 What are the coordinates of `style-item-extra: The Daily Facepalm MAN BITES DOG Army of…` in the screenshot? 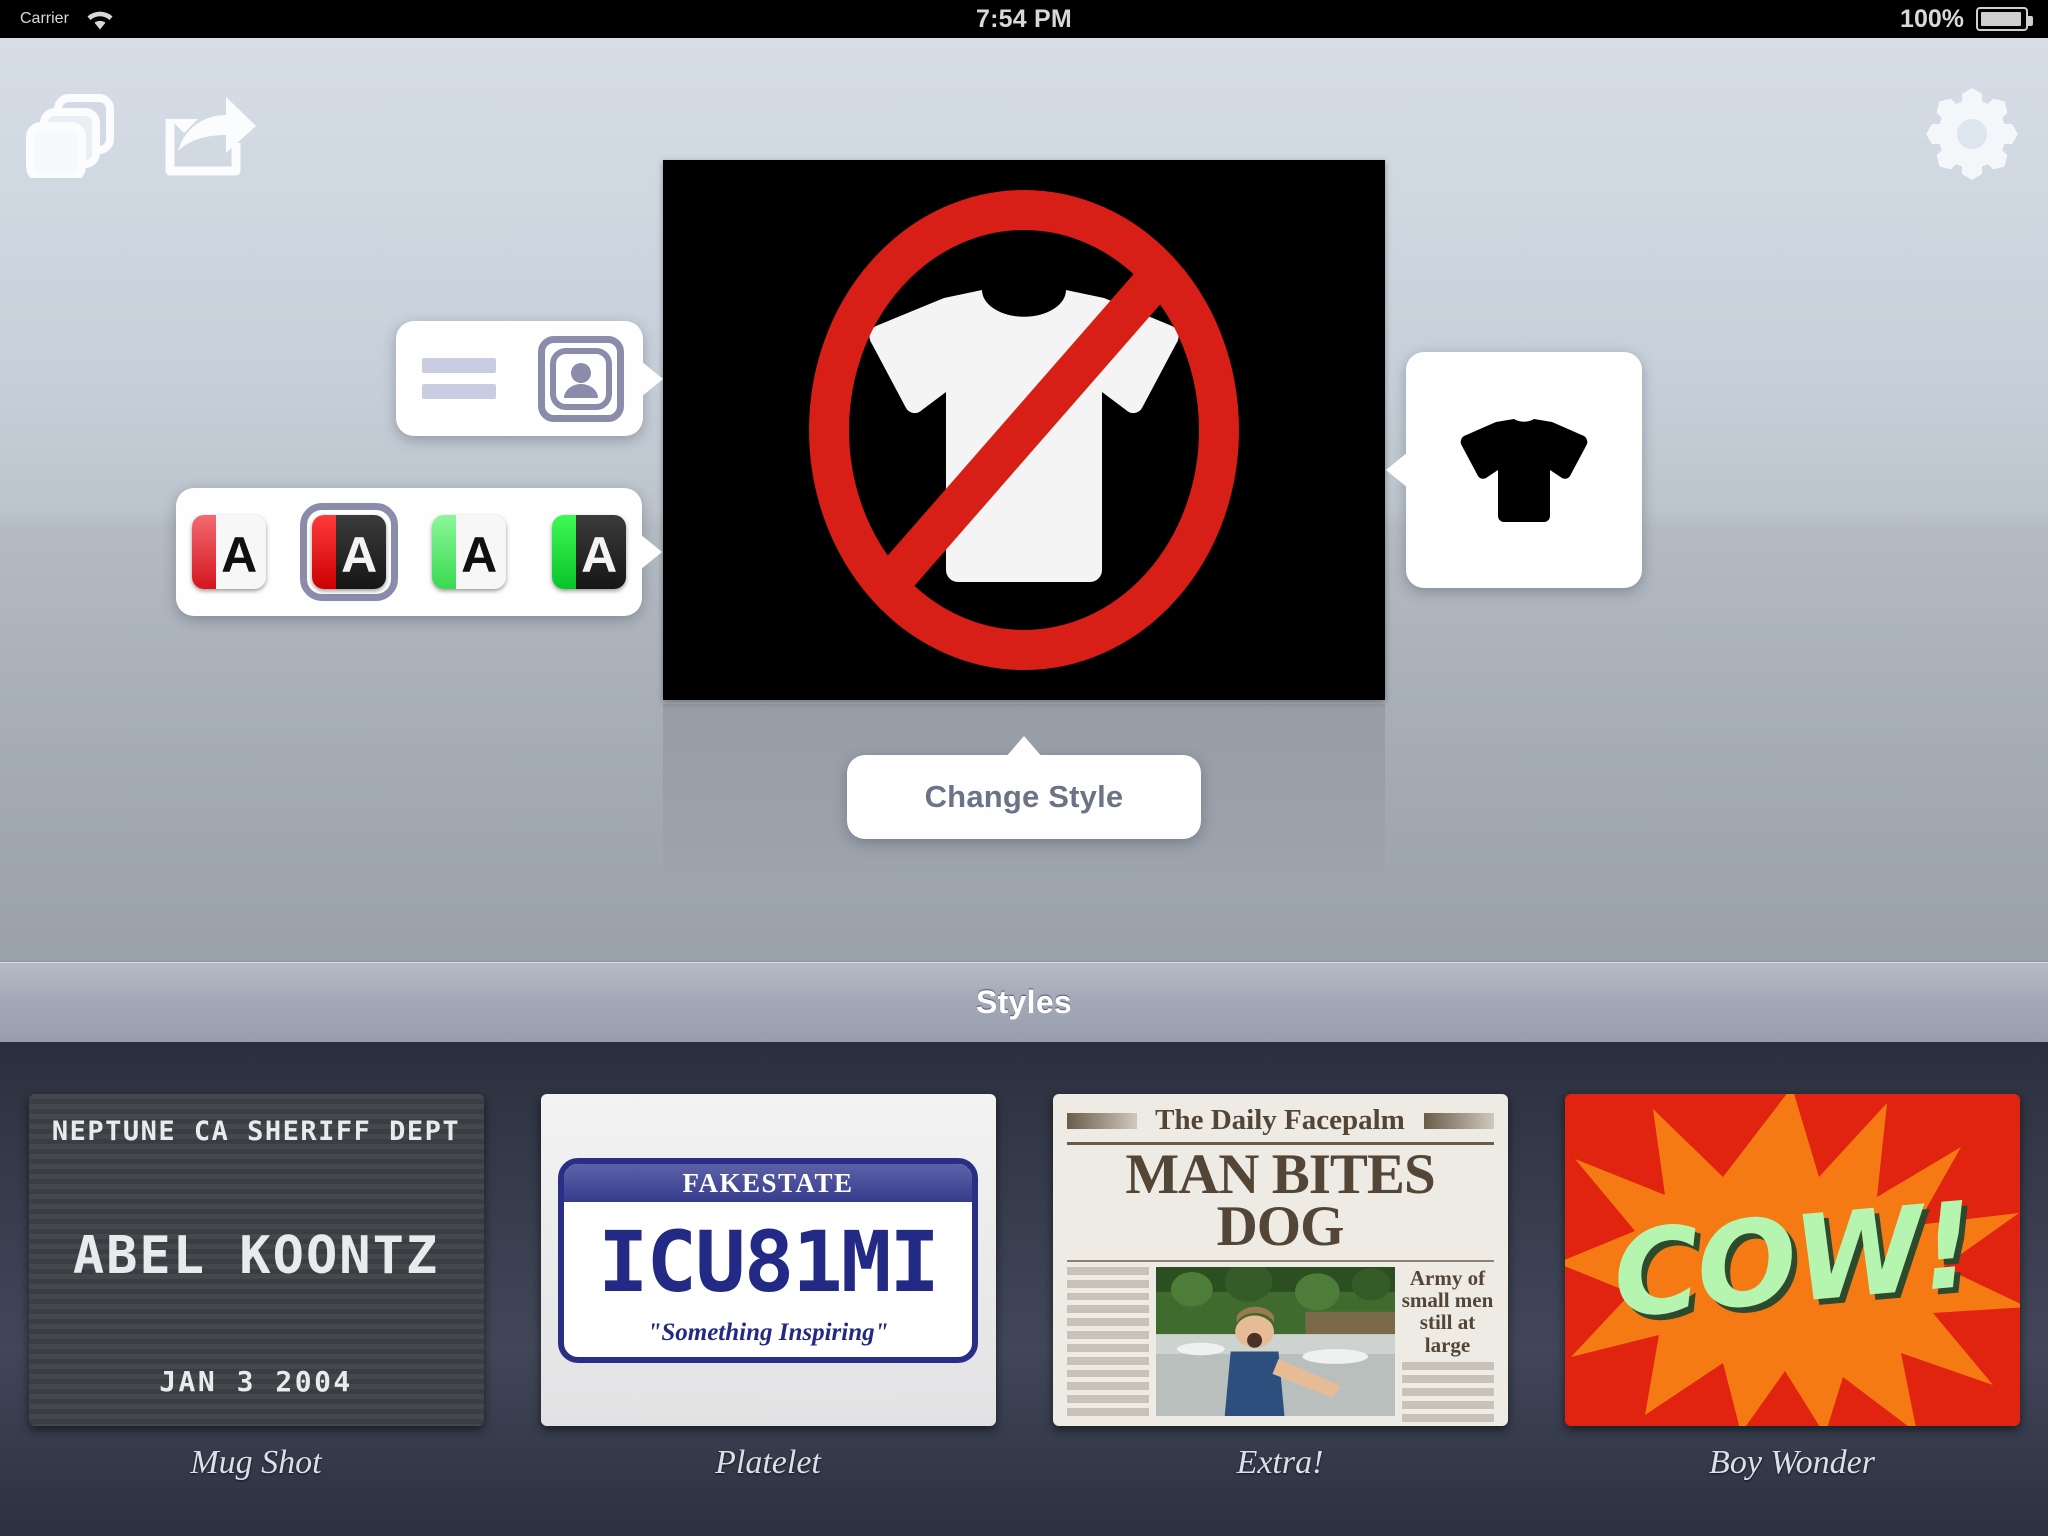 It's located at (1280, 1262).